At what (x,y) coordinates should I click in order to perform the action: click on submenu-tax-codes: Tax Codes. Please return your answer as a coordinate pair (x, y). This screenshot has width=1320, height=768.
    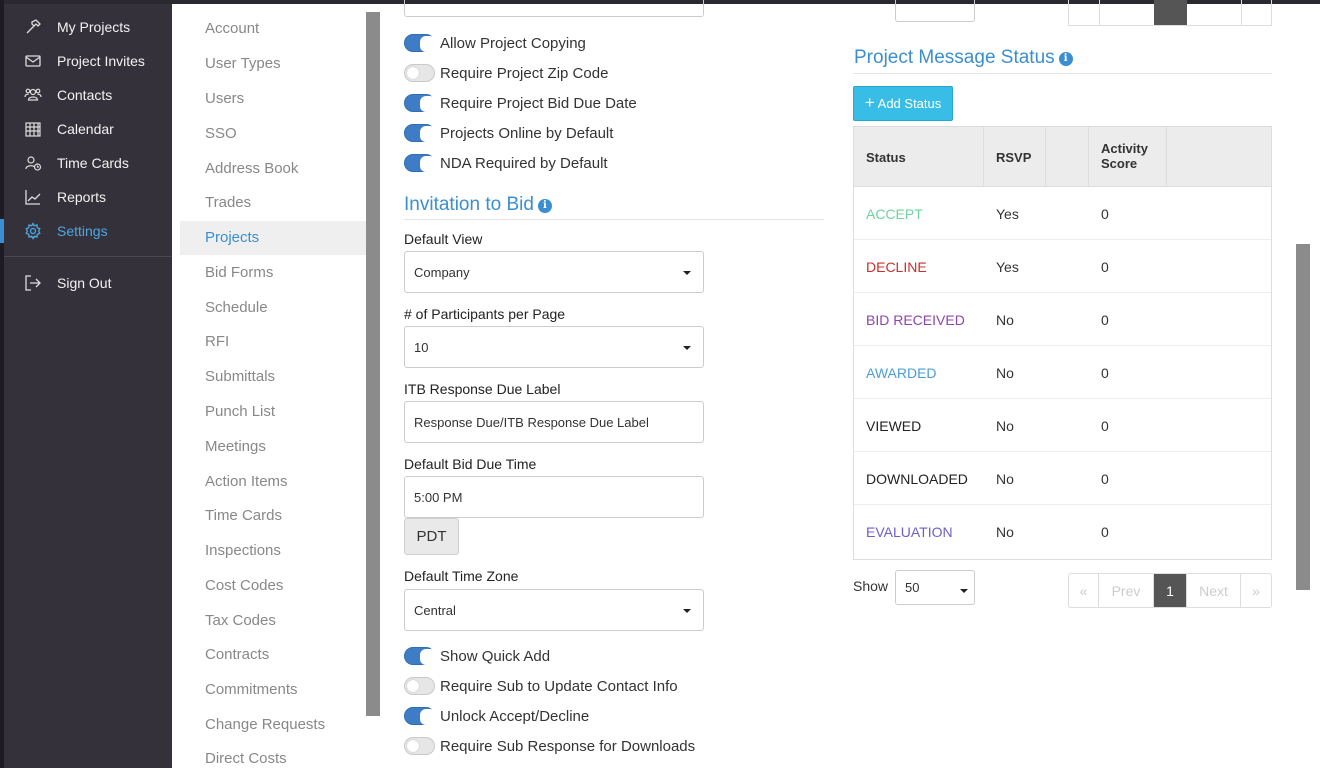
    Looking at the image, I should click on (273, 621).